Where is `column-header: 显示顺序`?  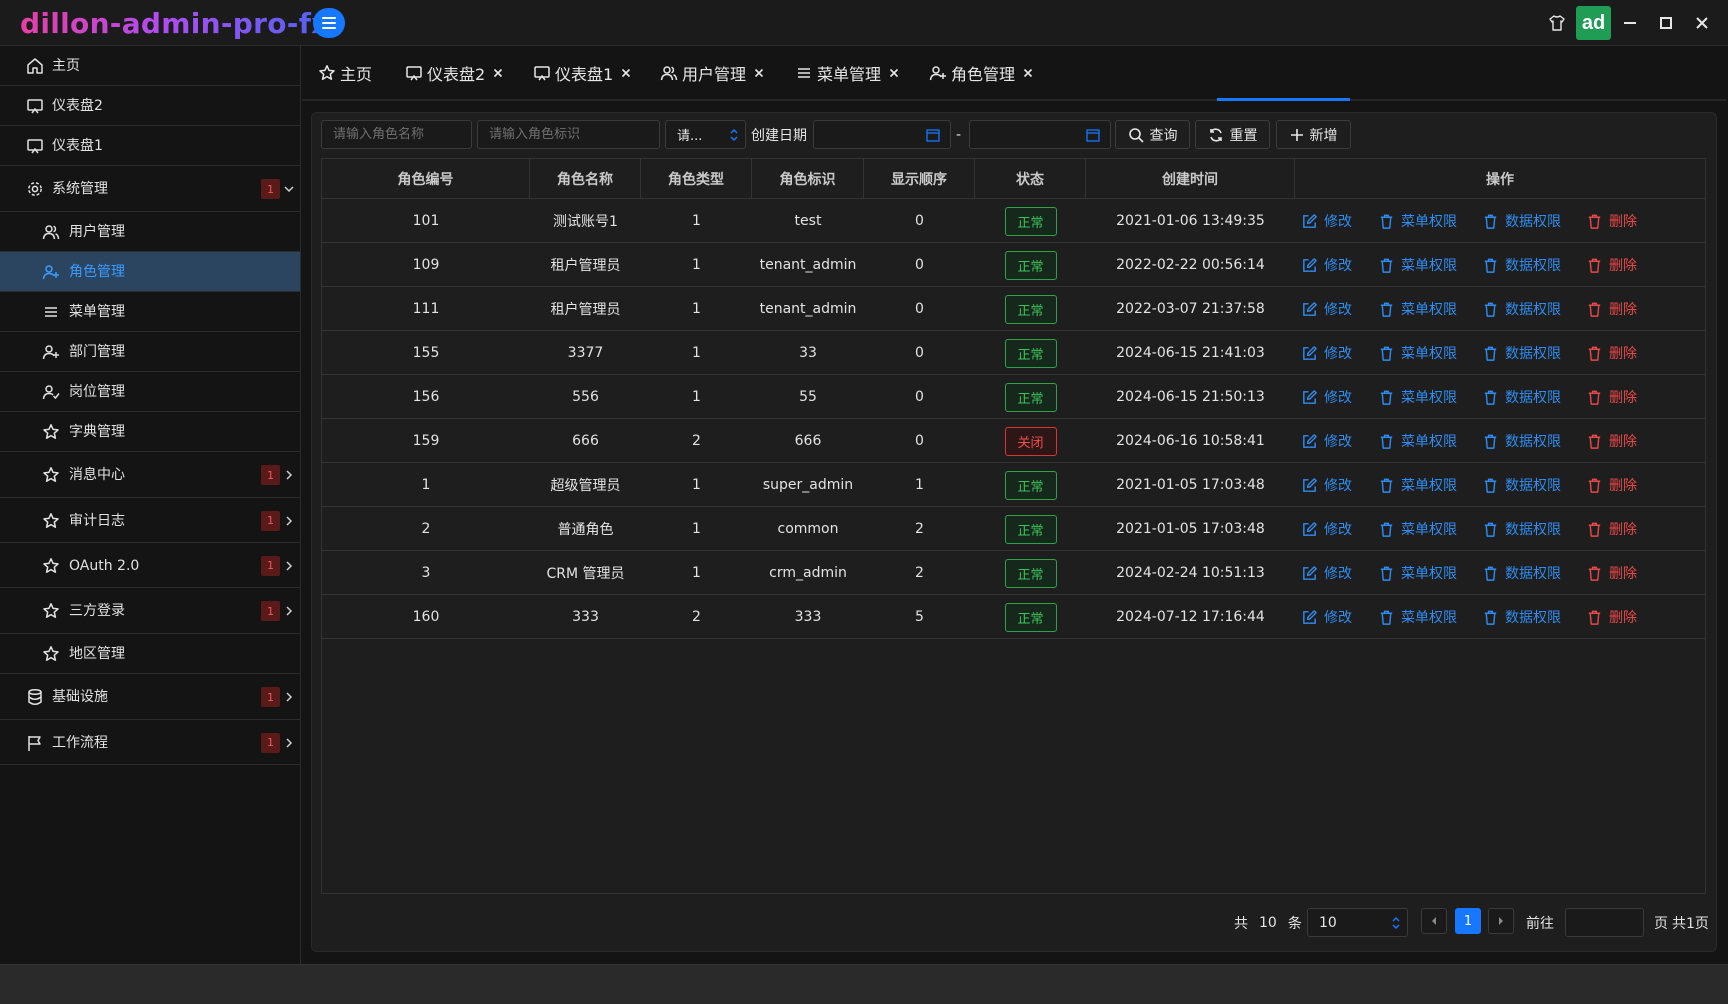 column-header: 显示顺序 is located at coordinates (919, 179).